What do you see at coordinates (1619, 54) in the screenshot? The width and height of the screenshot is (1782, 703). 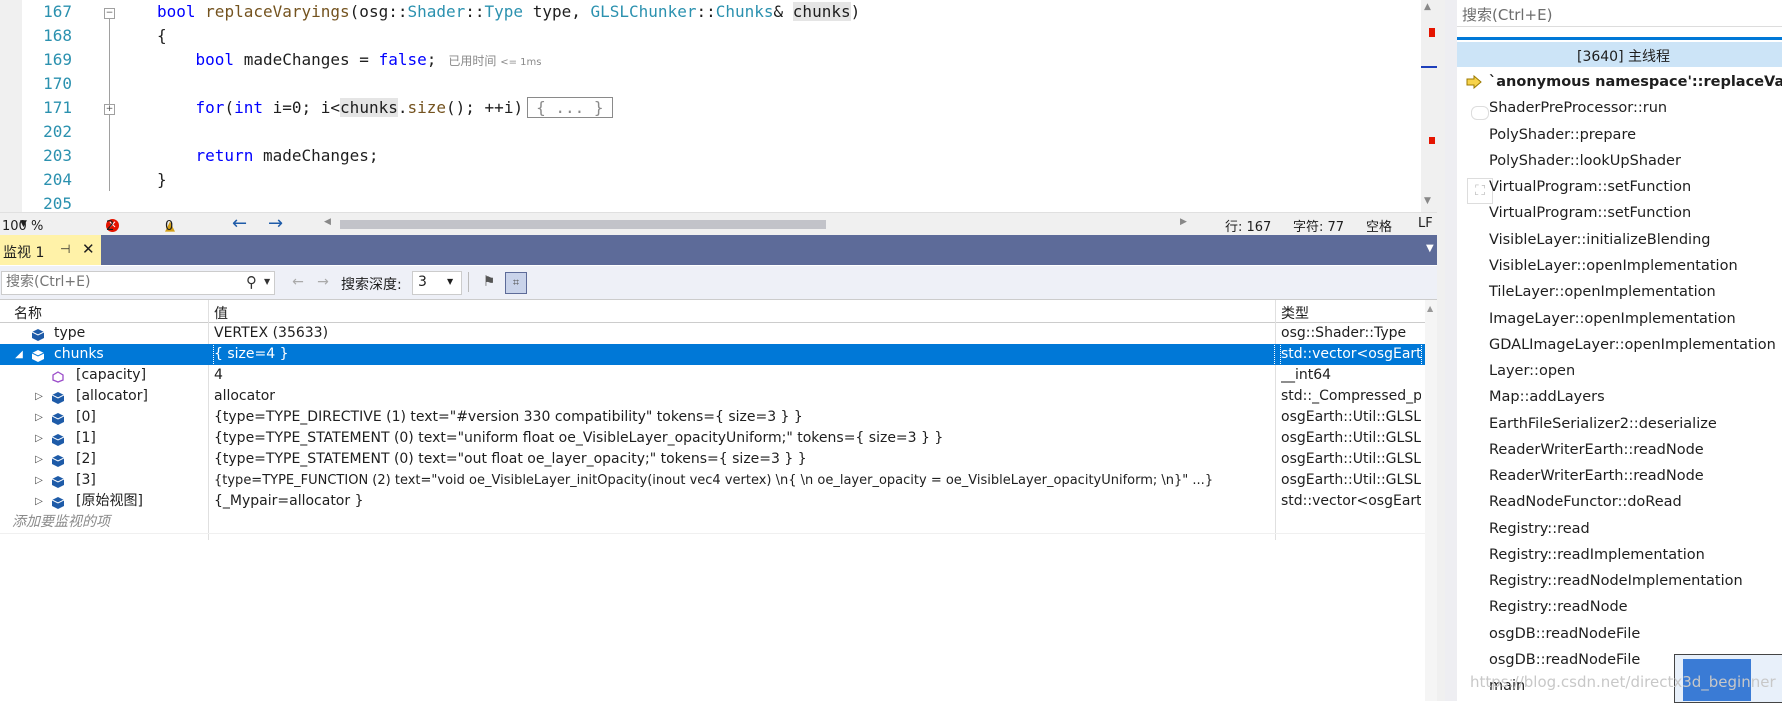 I see `thread-header: [3640] 主线程` at bounding box center [1619, 54].